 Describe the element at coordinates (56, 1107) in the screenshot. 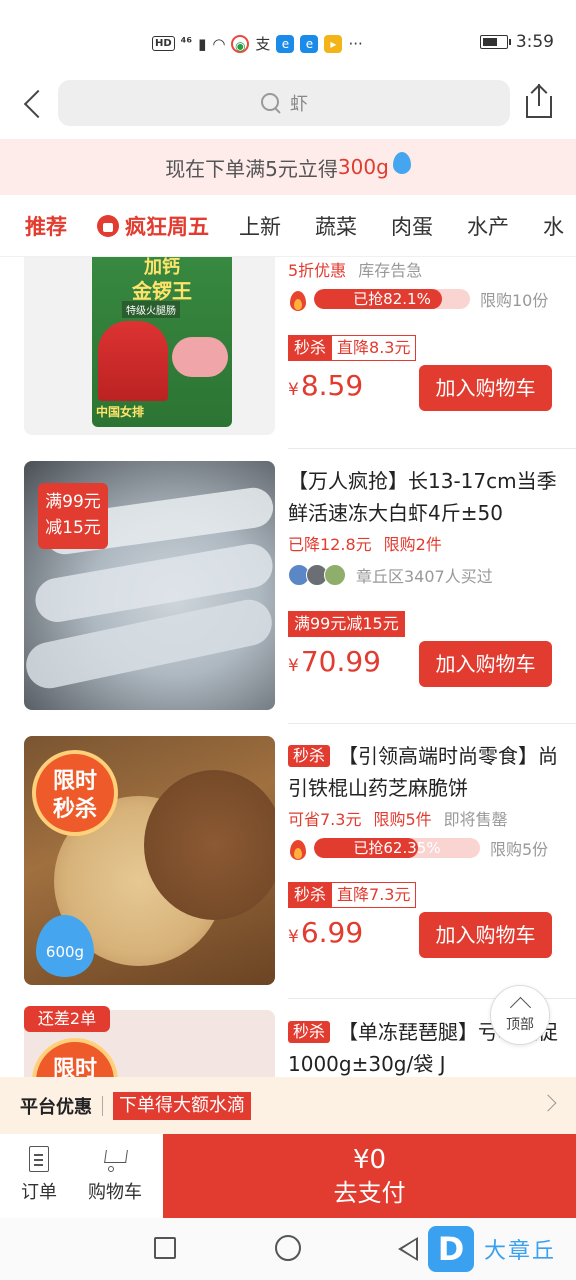

I see `platform-label: 平台优惠` at that location.